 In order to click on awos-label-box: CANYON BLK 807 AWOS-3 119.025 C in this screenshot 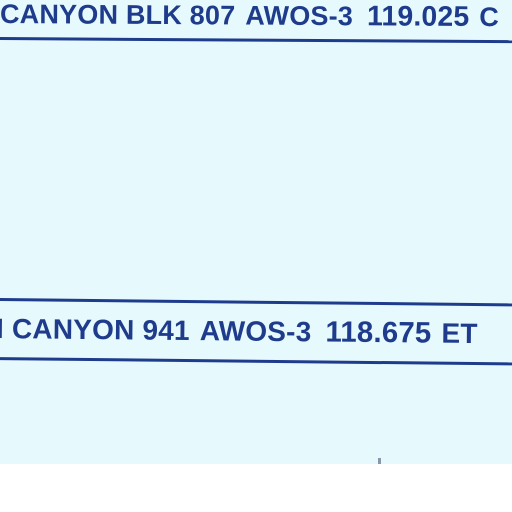, I will do `click(256, 22)`.